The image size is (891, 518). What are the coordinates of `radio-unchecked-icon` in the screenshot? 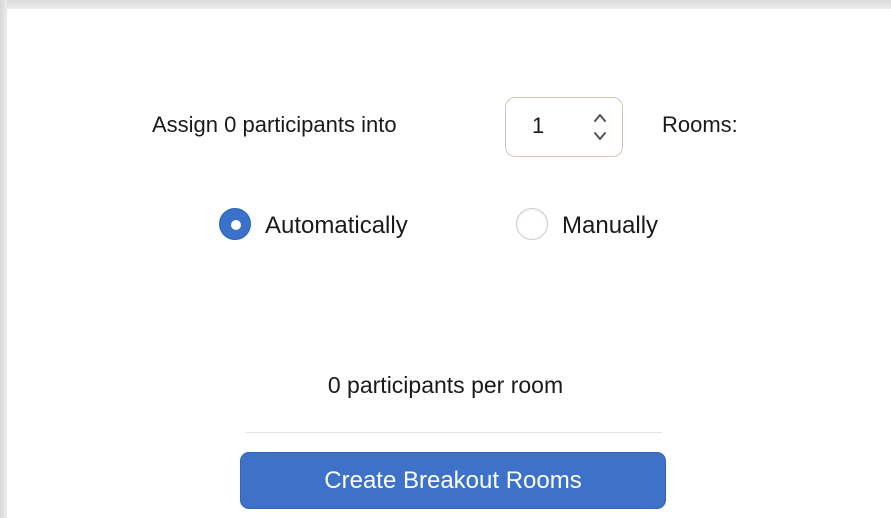 It's located at (532, 224).